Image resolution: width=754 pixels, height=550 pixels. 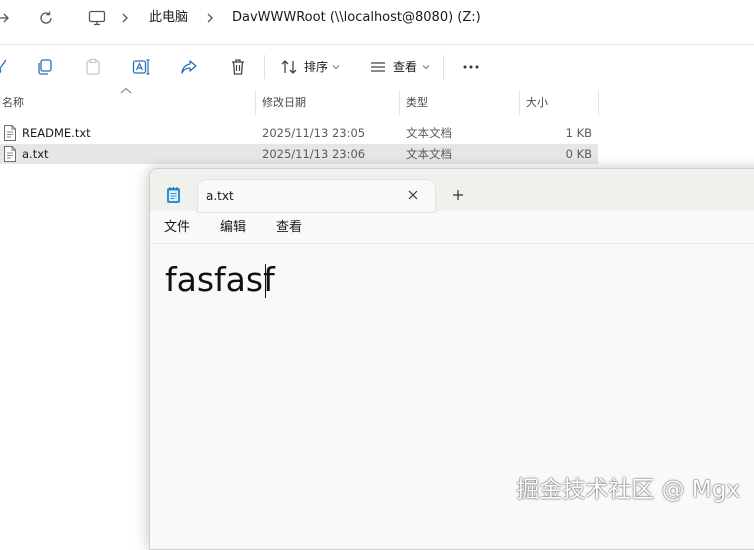 I want to click on view-list-icon, so click(x=378, y=67).